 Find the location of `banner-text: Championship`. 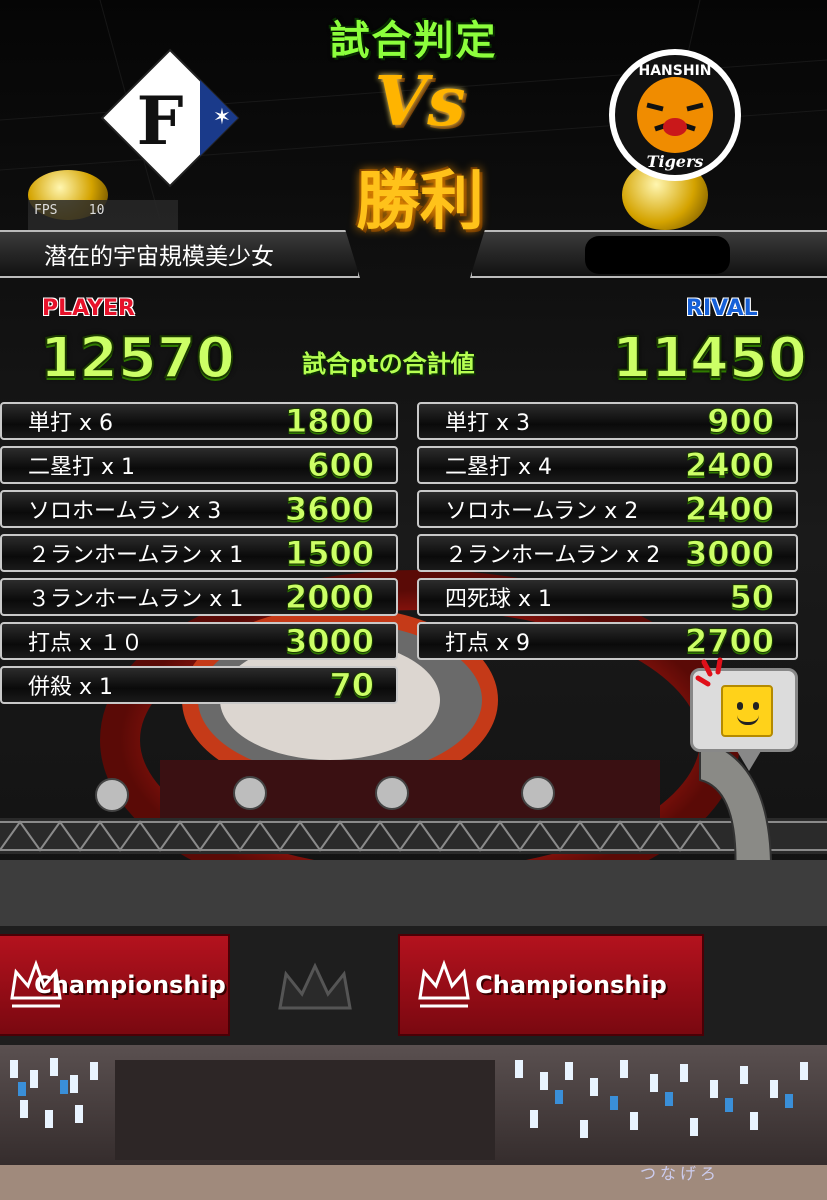

banner-text: Championship is located at coordinates (571, 985).